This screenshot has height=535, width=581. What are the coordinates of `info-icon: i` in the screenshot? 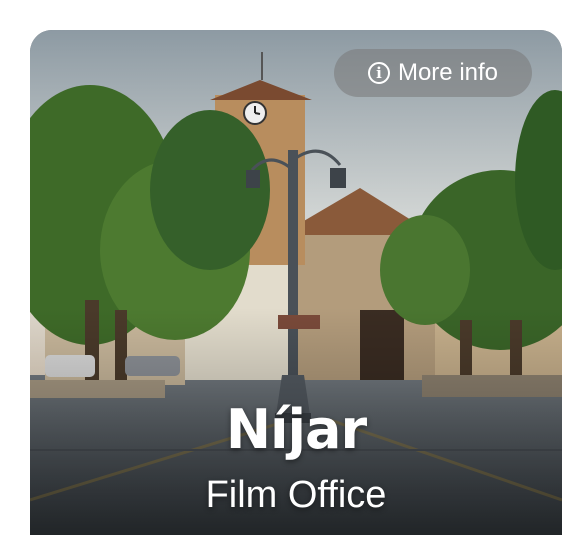 It's located at (378, 73).